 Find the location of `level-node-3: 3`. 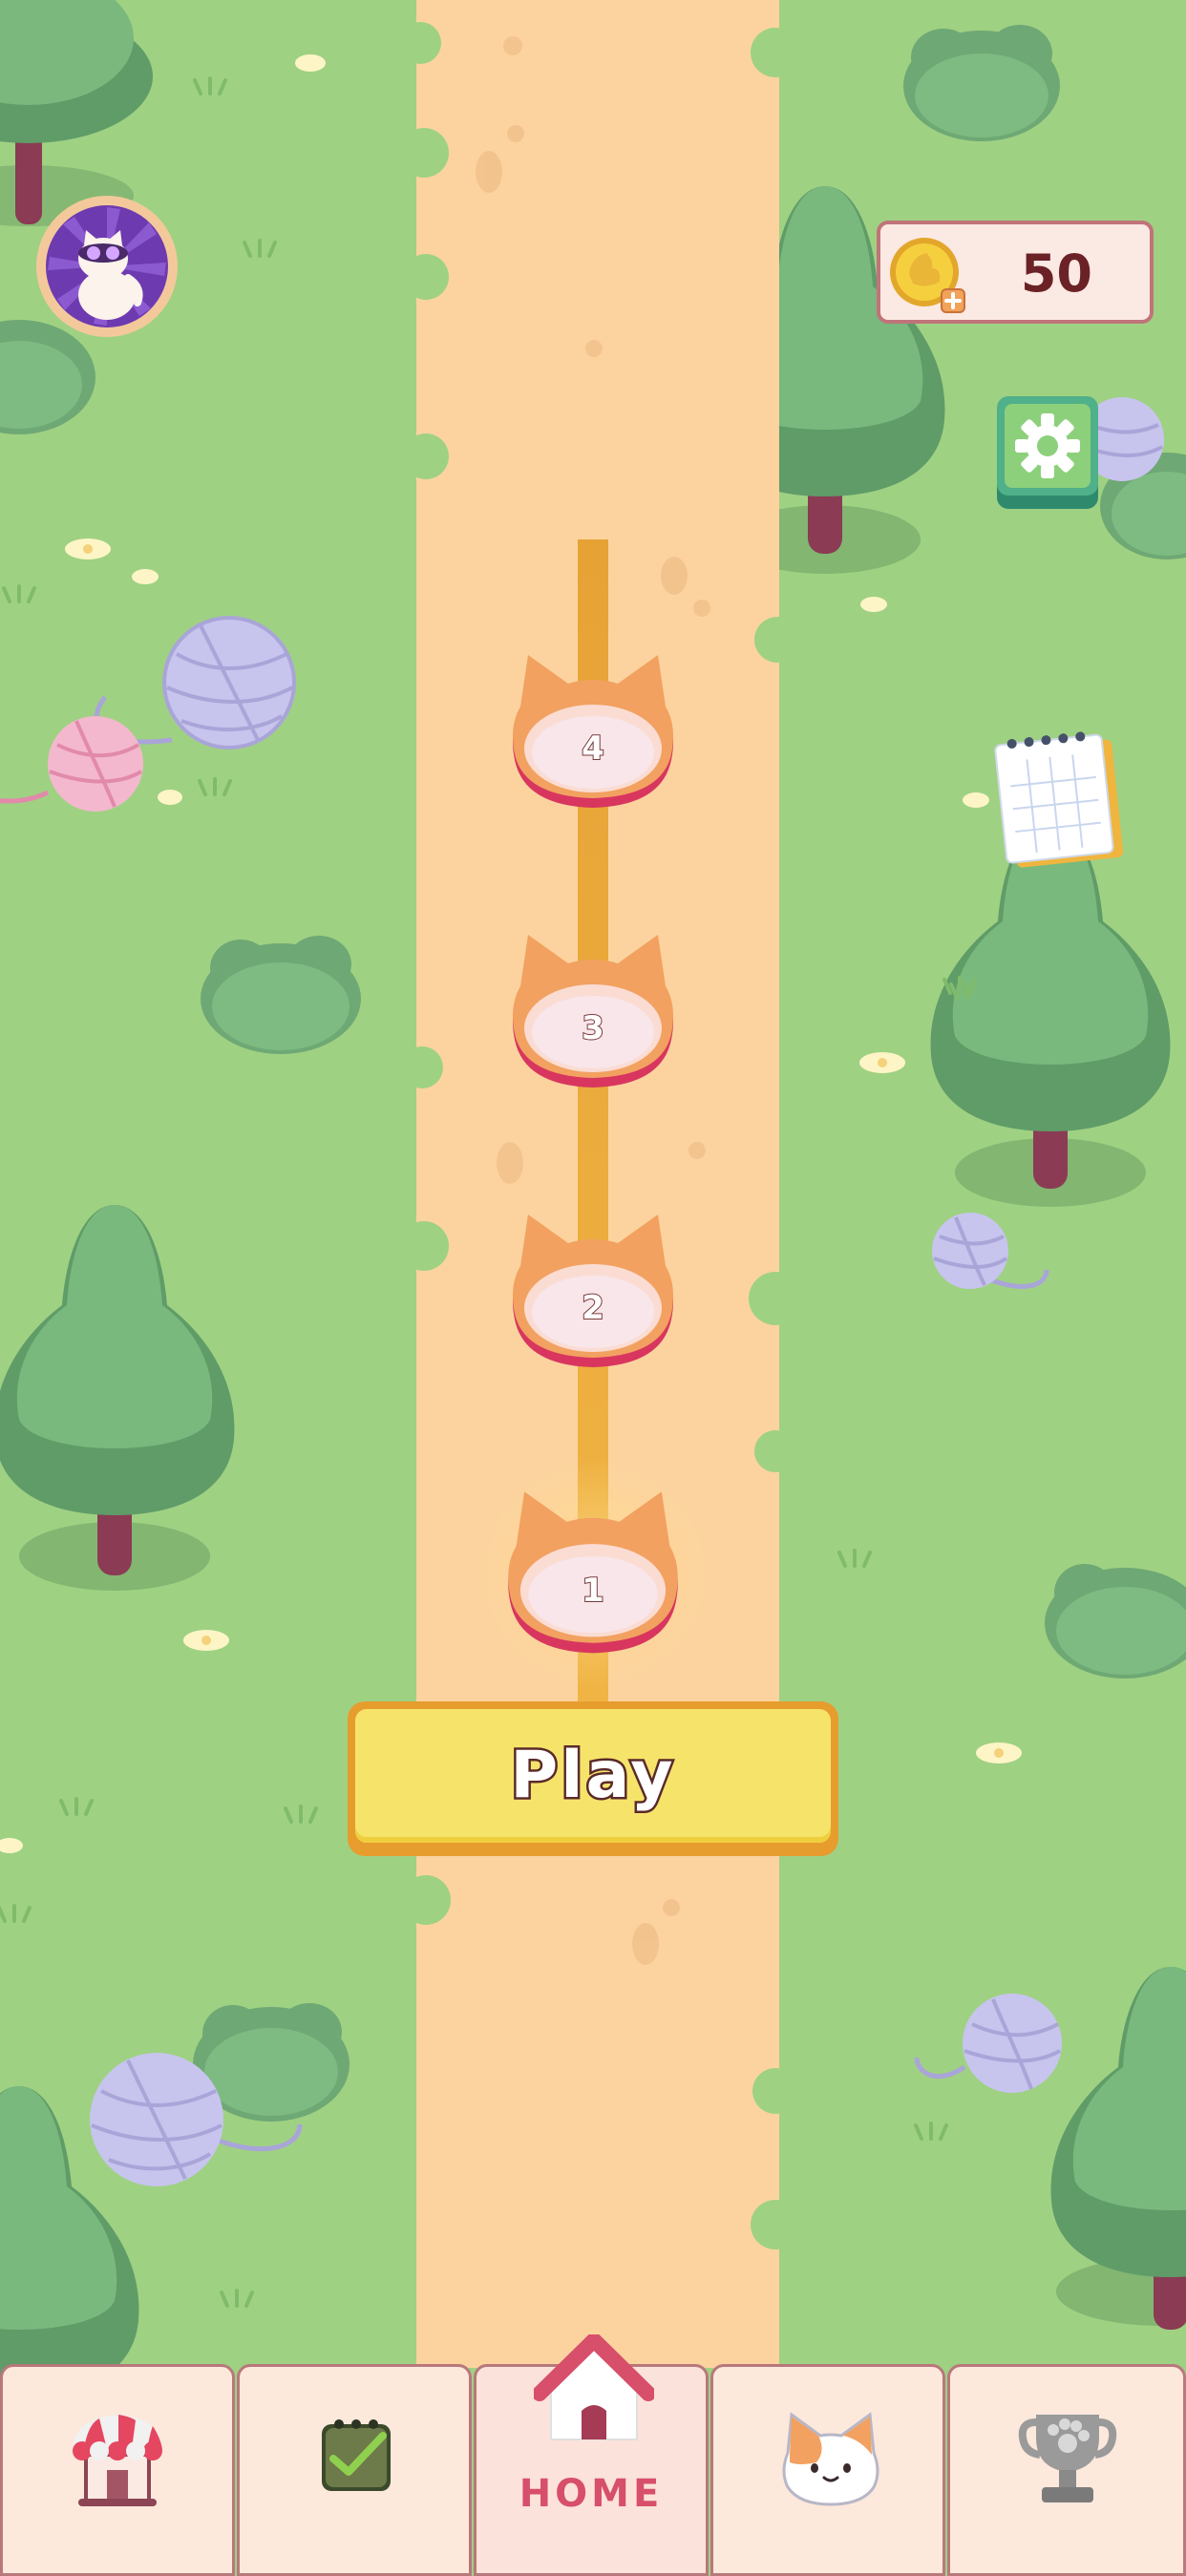

level-node-3: 3 is located at coordinates (593, 1015).